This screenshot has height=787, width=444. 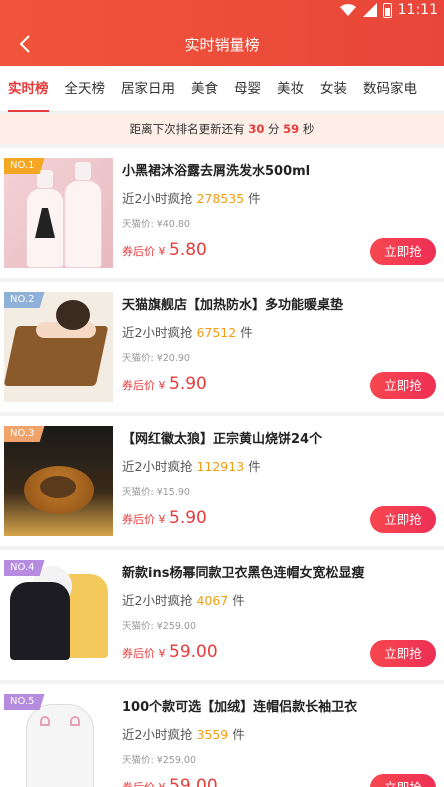 I want to click on wifi-icon, so click(x=347, y=10).